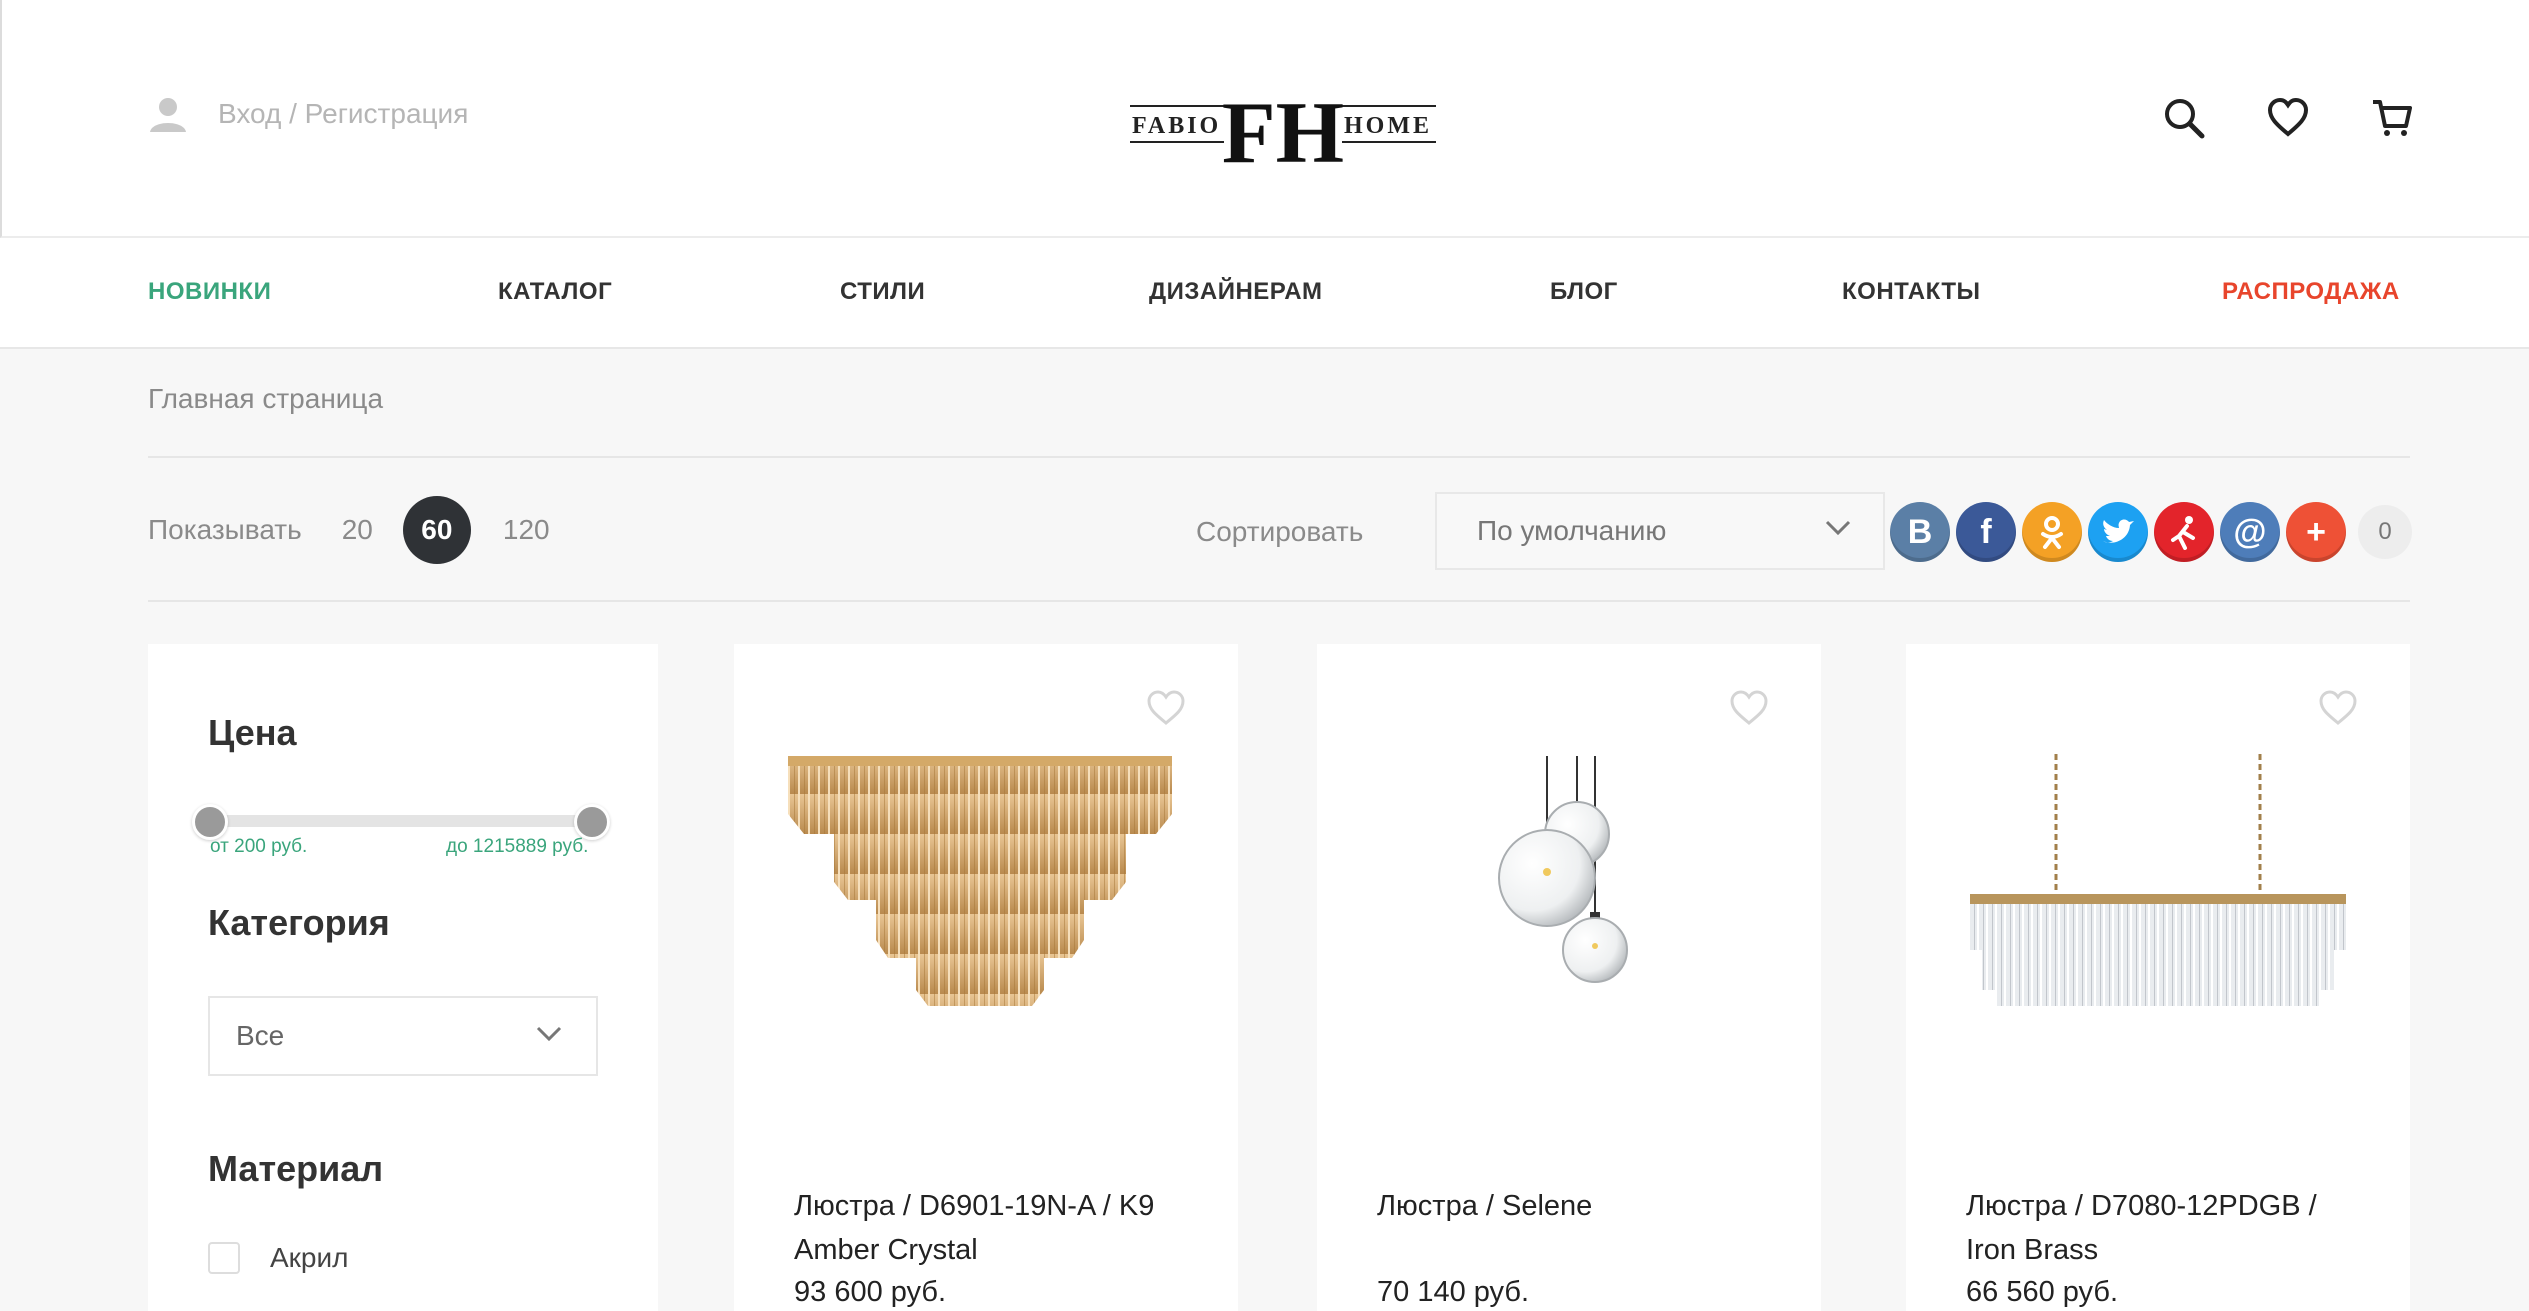 The image size is (2529, 1311). Describe the element at coordinates (259, 846) in the screenshot. I see `price-from: от 200 руб.` at that location.